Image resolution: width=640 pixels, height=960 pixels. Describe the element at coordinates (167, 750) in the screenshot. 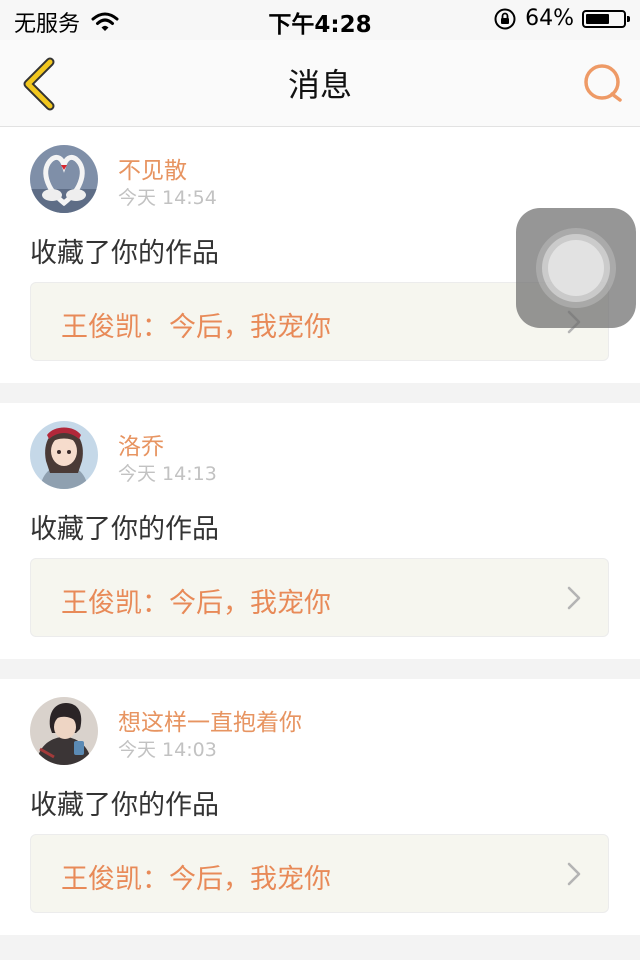

I see `timestamp: 今天 14:03` at that location.